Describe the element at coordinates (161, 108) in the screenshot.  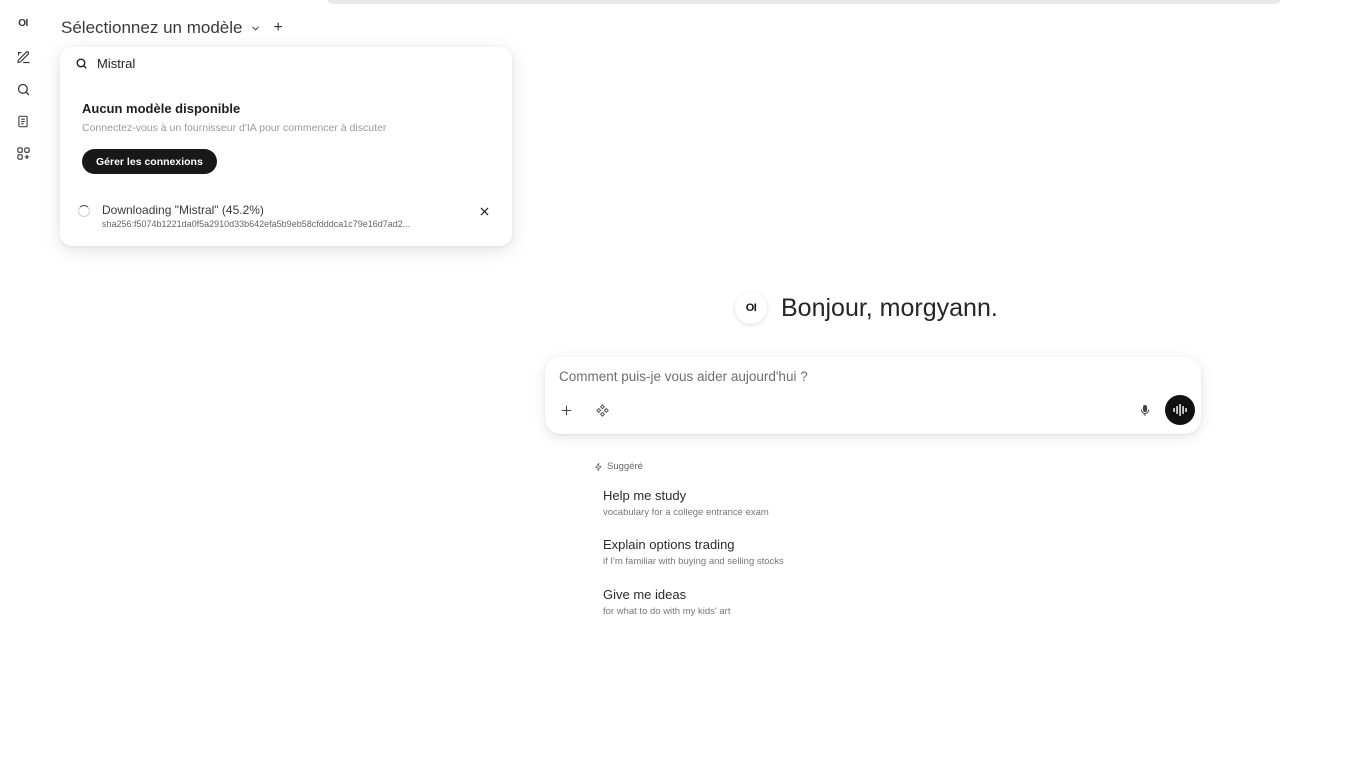
I see `empty-state-title: Aucun modèle disponible` at that location.